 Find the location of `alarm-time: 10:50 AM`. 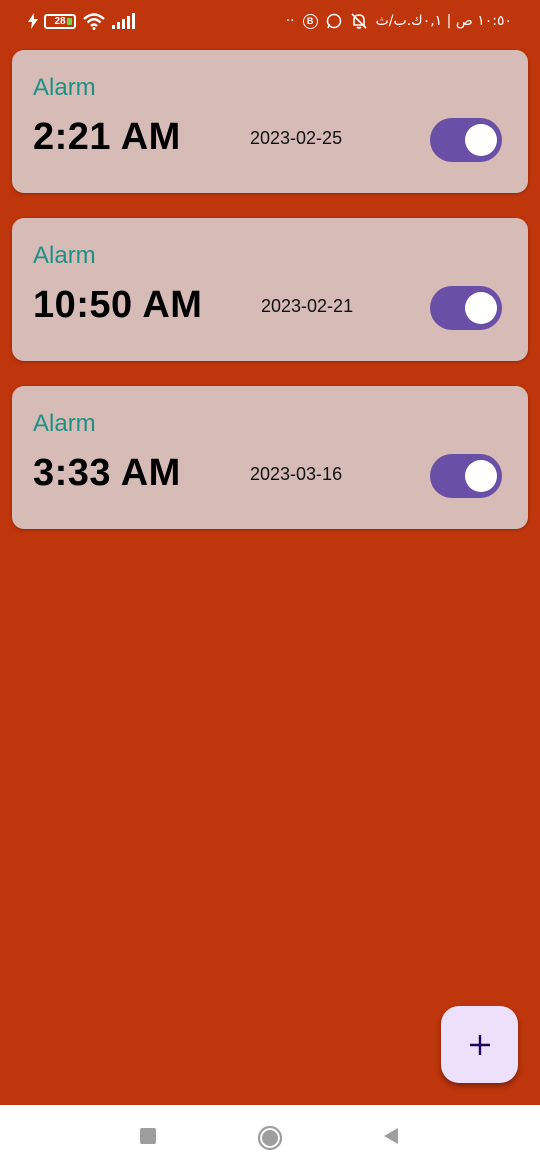

alarm-time: 10:50 AM is located at coordinates (118, 305).